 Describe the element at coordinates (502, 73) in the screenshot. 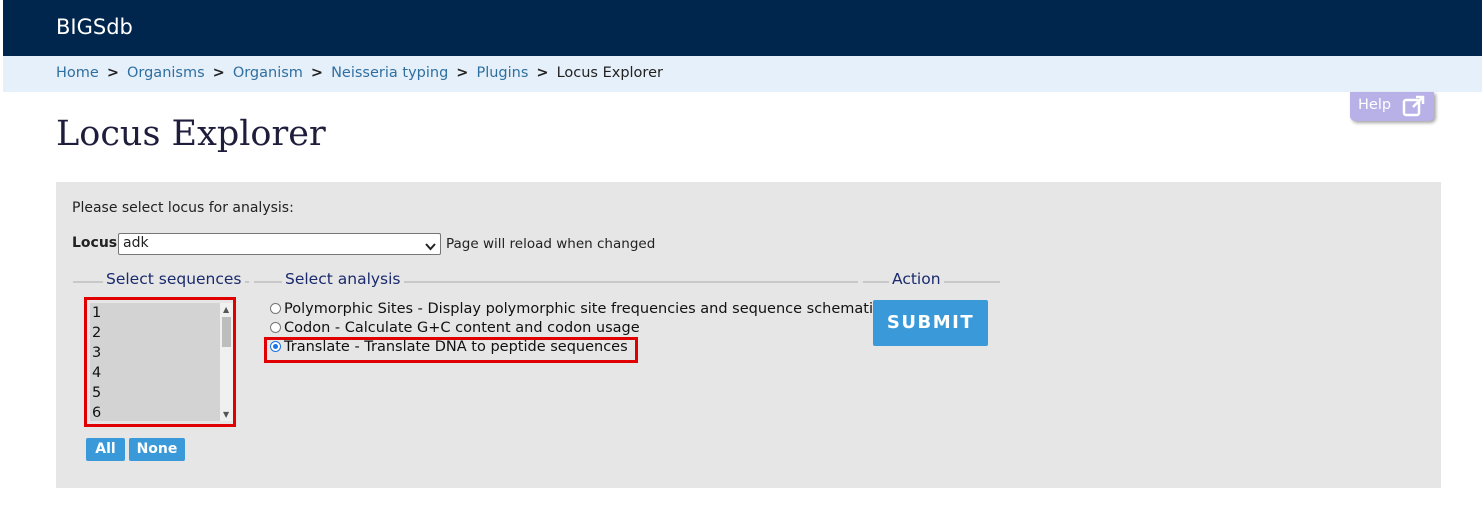

I see `breadcrumb-plugins: Plugins` at that location.